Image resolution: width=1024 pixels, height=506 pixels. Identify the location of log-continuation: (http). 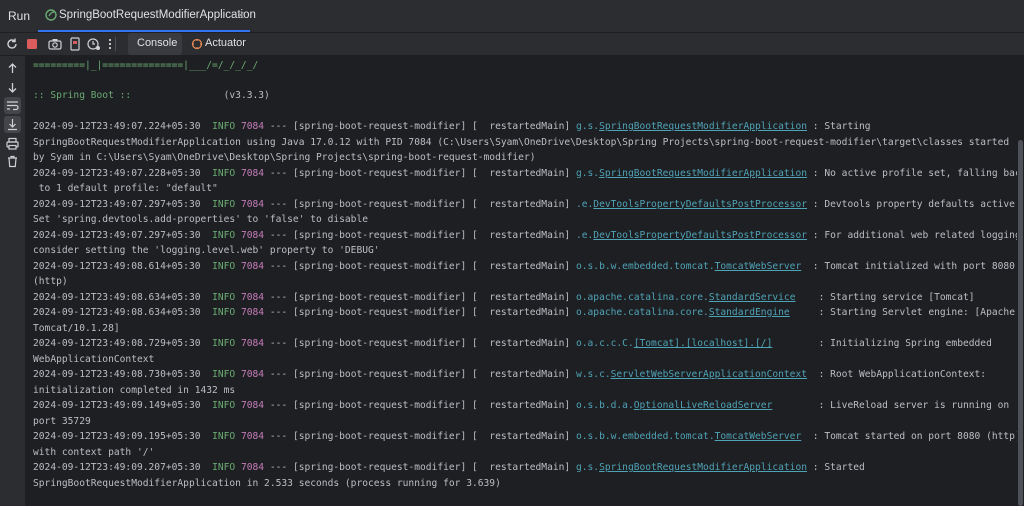
(50, 281).